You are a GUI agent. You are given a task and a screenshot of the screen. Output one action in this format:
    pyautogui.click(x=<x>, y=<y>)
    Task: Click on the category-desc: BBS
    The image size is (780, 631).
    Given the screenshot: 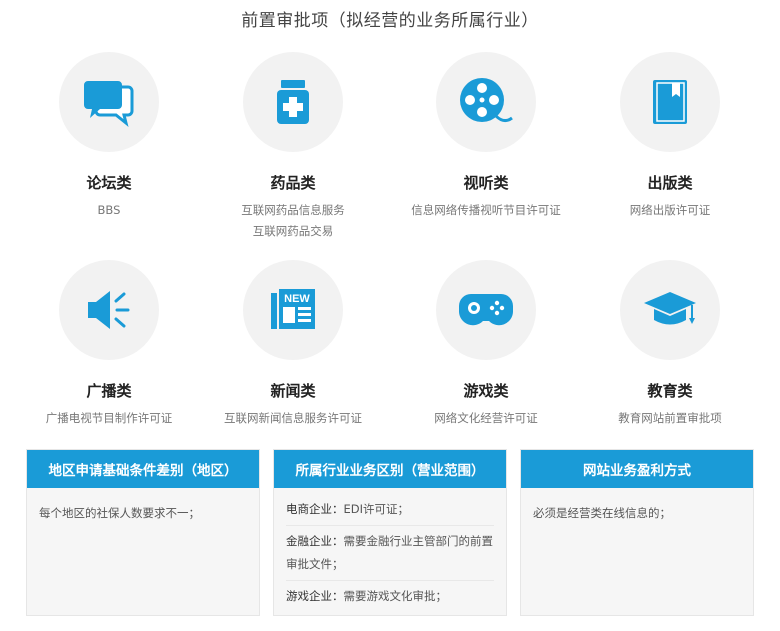 What is the action you would take?
    pyautogui.click(x=109, y=210)
    